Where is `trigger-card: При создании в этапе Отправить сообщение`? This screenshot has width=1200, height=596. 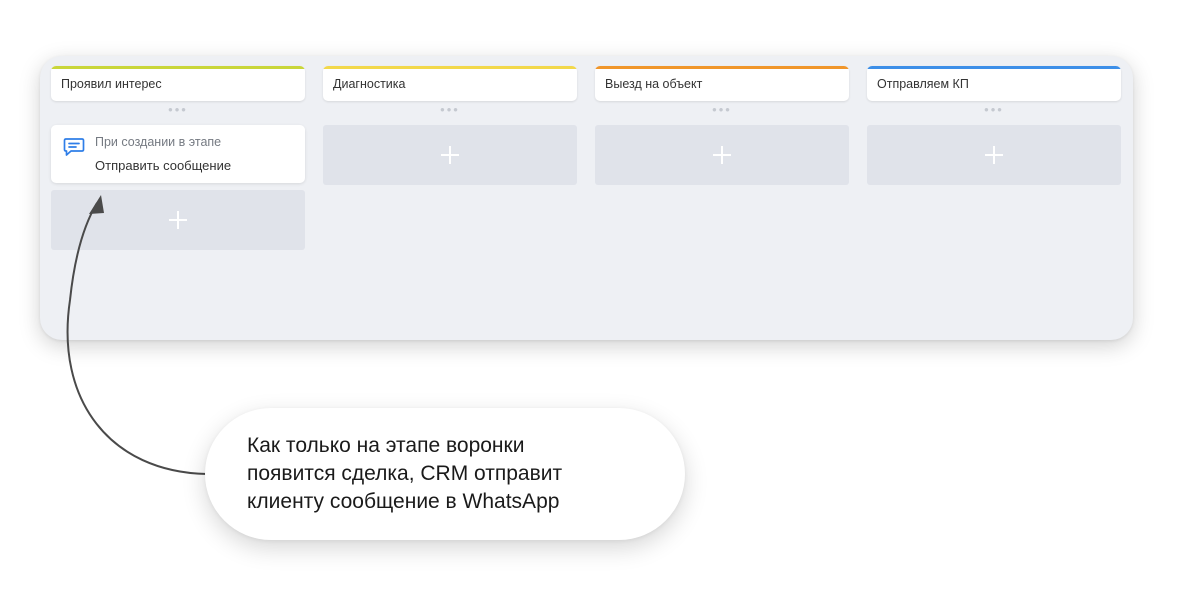
trigger-card: При создании в этапе Отправить сообщение is located at coordinates (178, 154).